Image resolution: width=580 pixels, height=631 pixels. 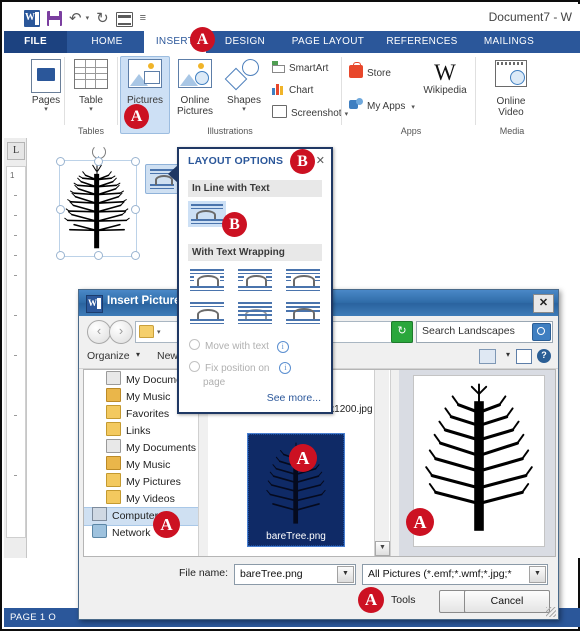 What do you see at coordinates (138, 464) in the screenshot?
I see `nav-item-my-music-2: My Music` at bounding box center [138, 464].